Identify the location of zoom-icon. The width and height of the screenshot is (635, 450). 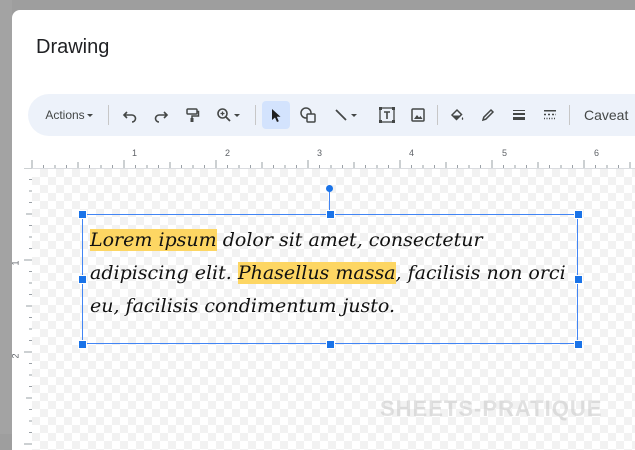
(224, 115).